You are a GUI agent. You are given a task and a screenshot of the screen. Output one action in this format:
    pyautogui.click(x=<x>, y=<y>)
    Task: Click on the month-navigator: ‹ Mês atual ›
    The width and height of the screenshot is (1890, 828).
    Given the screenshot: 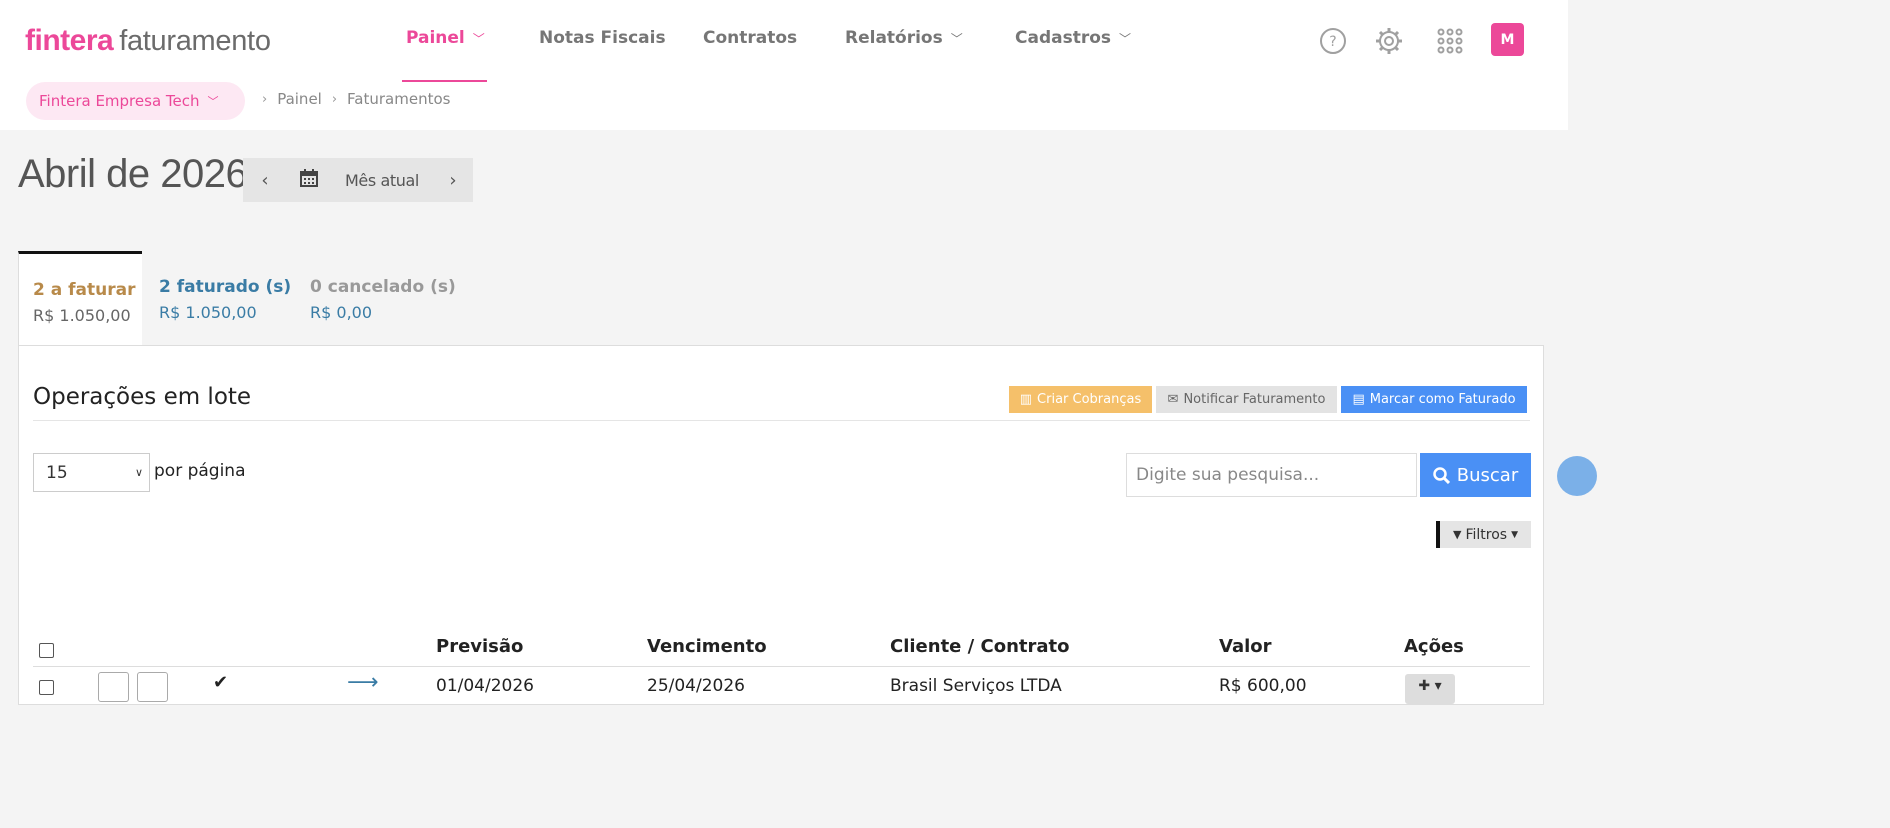 What is the action you would take?
    pyautogui.click(x=358, y=180)
    